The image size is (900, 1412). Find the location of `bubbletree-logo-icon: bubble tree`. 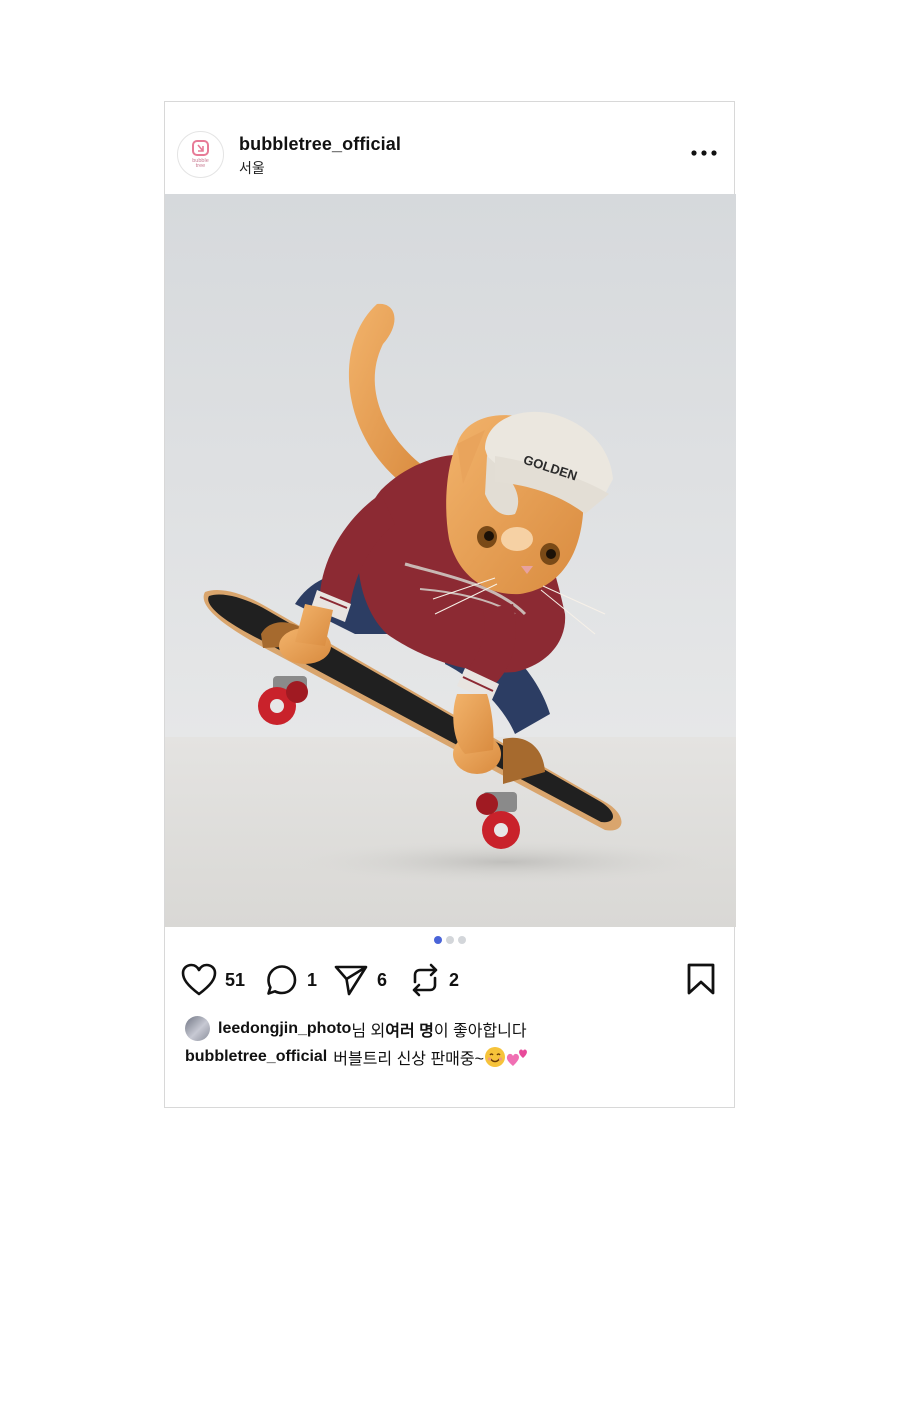

bubbletree-logo-icon: bubble tree is located at coordinates (200, 154).